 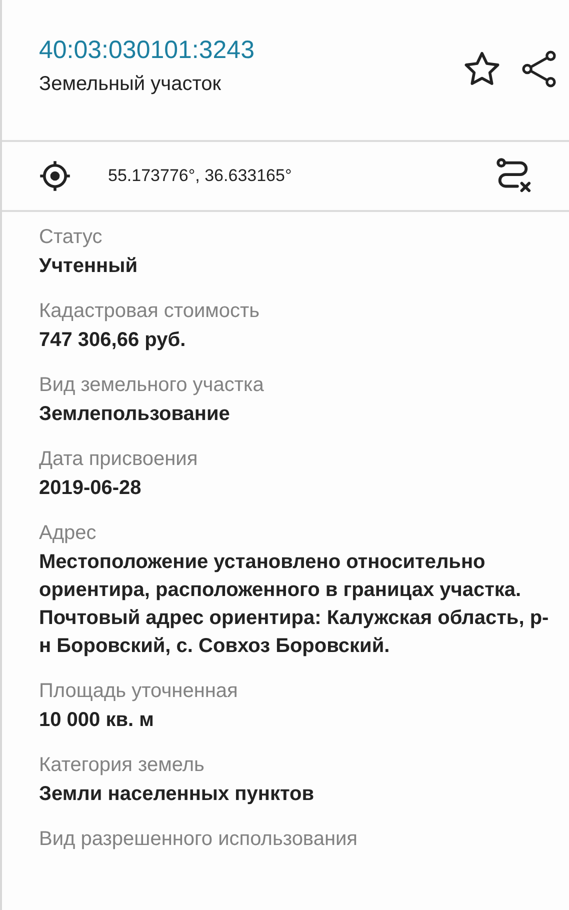 I want to click on field-label: Кадастровая стоимость, so click(x=150, y=311).